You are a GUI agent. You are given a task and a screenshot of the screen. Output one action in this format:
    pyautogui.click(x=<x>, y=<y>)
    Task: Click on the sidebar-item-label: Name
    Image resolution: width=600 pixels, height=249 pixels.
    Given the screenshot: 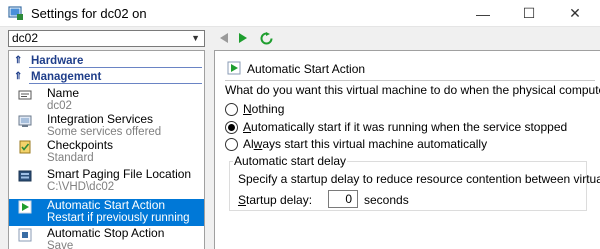 What is the action you would take?
    pyautogui.click(x=63, y=93)
    